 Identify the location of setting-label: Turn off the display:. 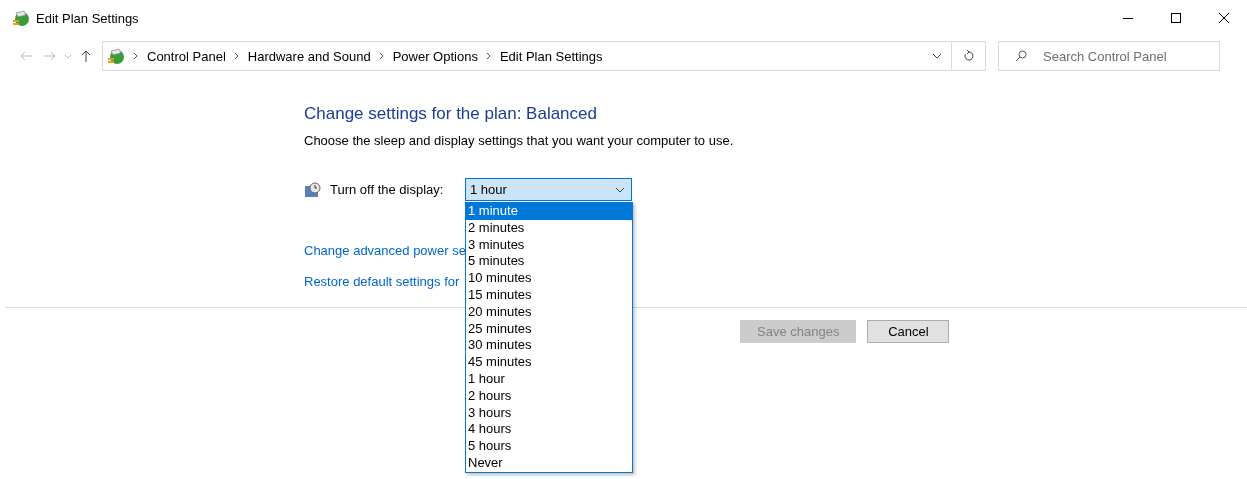
(387, 189).